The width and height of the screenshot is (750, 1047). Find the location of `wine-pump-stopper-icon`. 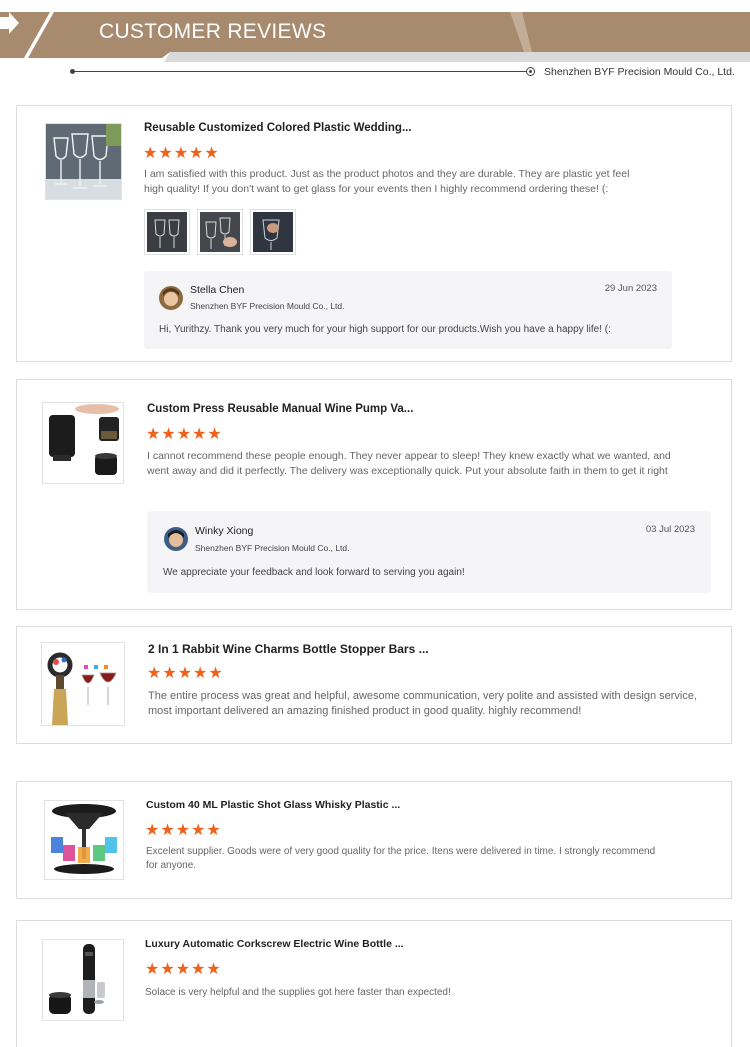

wine-pump-stopper-icon is located at coordinates (83, 443).